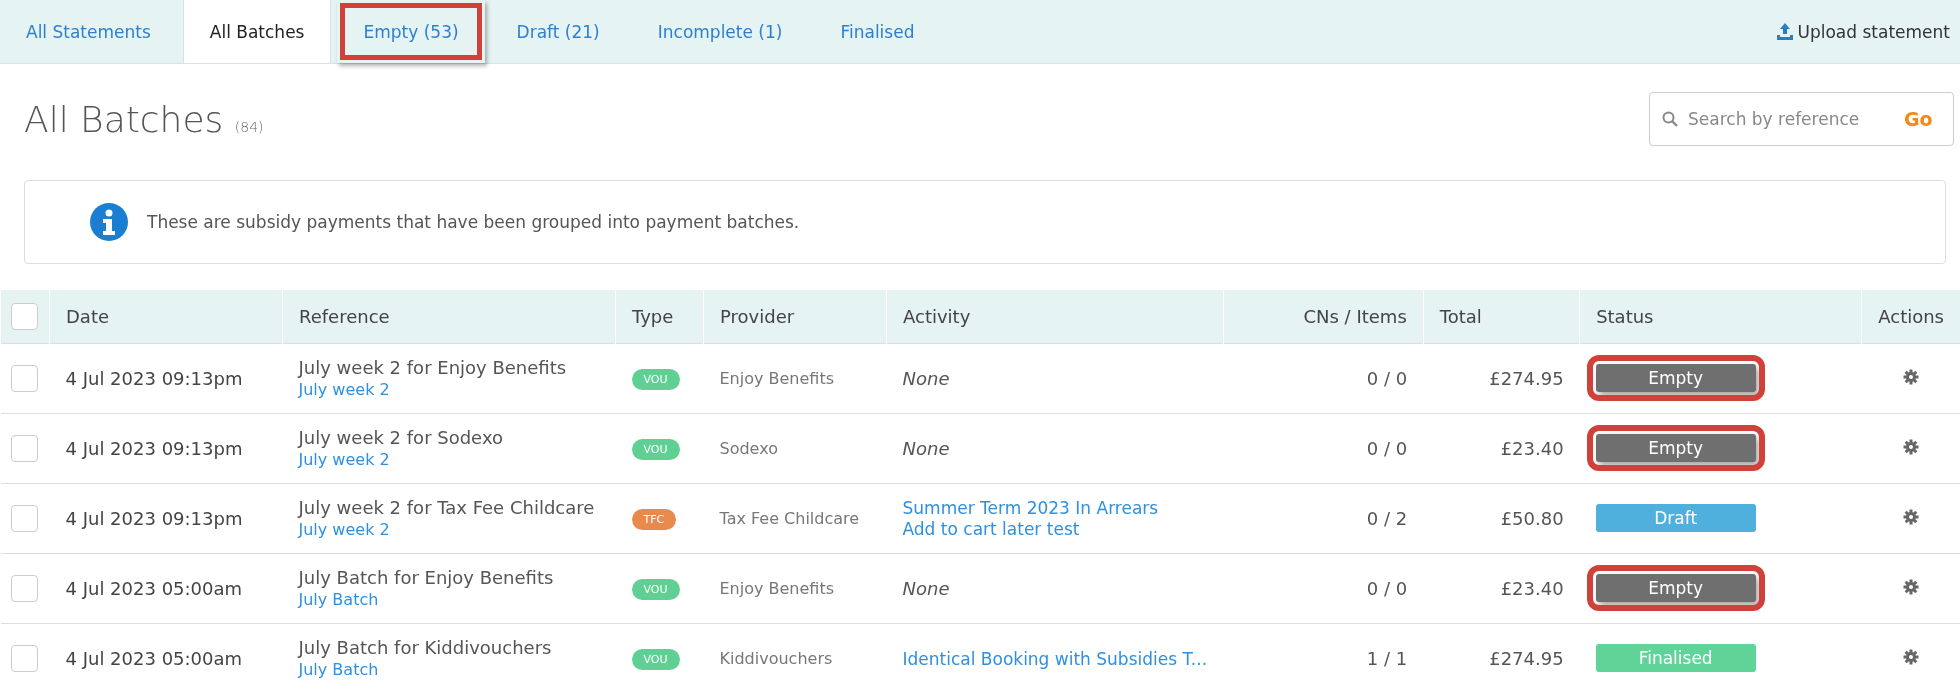  Describe the element at coordinates (109, 222) in the screenshot. I see `info-icon` at that location.